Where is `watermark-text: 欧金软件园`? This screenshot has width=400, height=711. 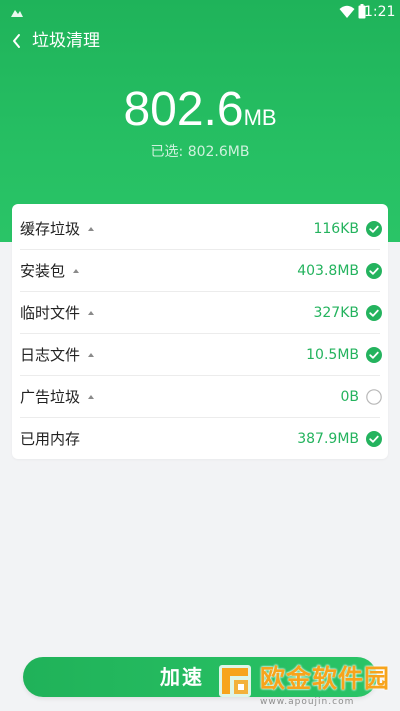 watermark-text: 欧金软件园 is located at coordinates (325, 678).